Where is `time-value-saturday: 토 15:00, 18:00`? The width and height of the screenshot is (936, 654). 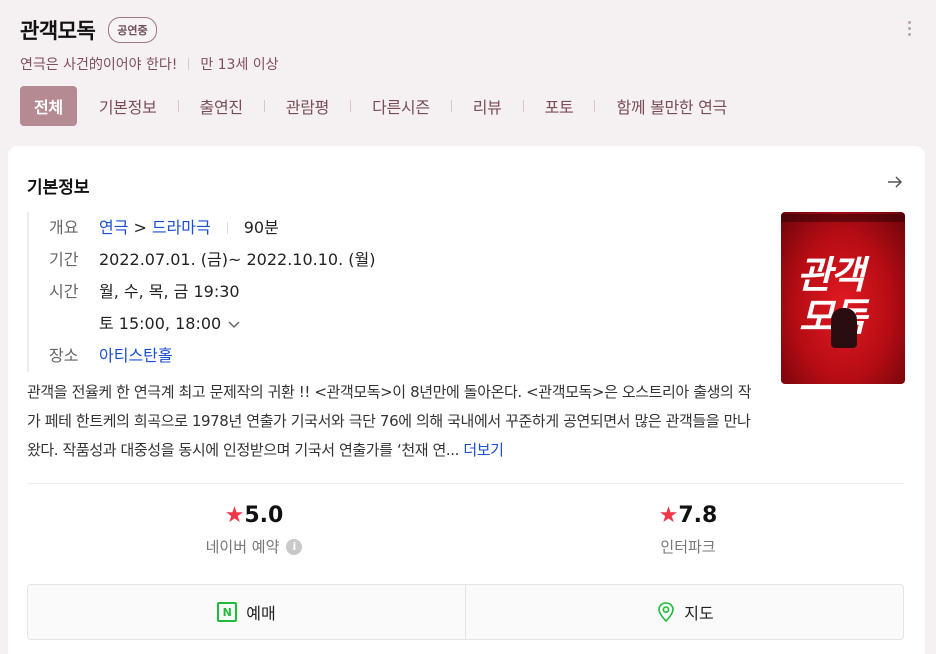
time-value-saturday: 토 15:00, 18:00 is located at coordinates (160, 323).